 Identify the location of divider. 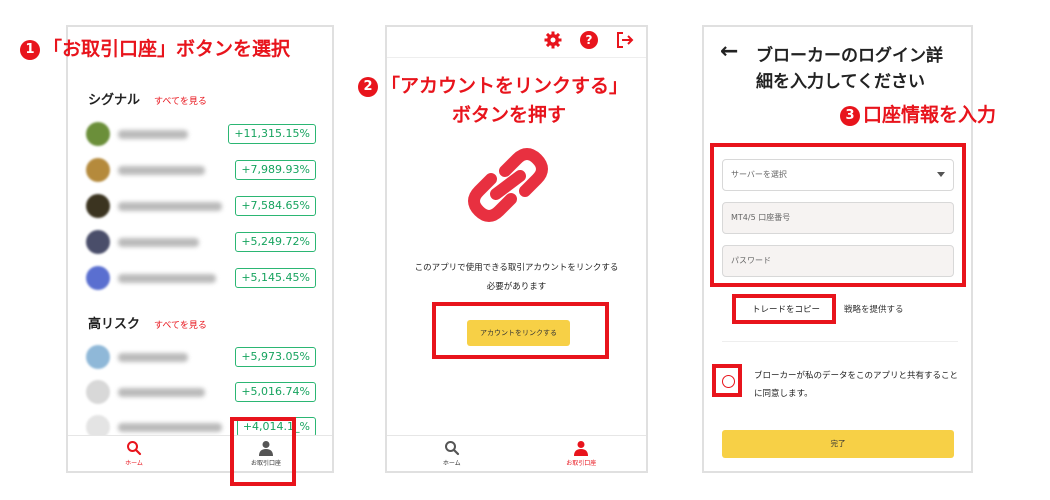
(840, 341).